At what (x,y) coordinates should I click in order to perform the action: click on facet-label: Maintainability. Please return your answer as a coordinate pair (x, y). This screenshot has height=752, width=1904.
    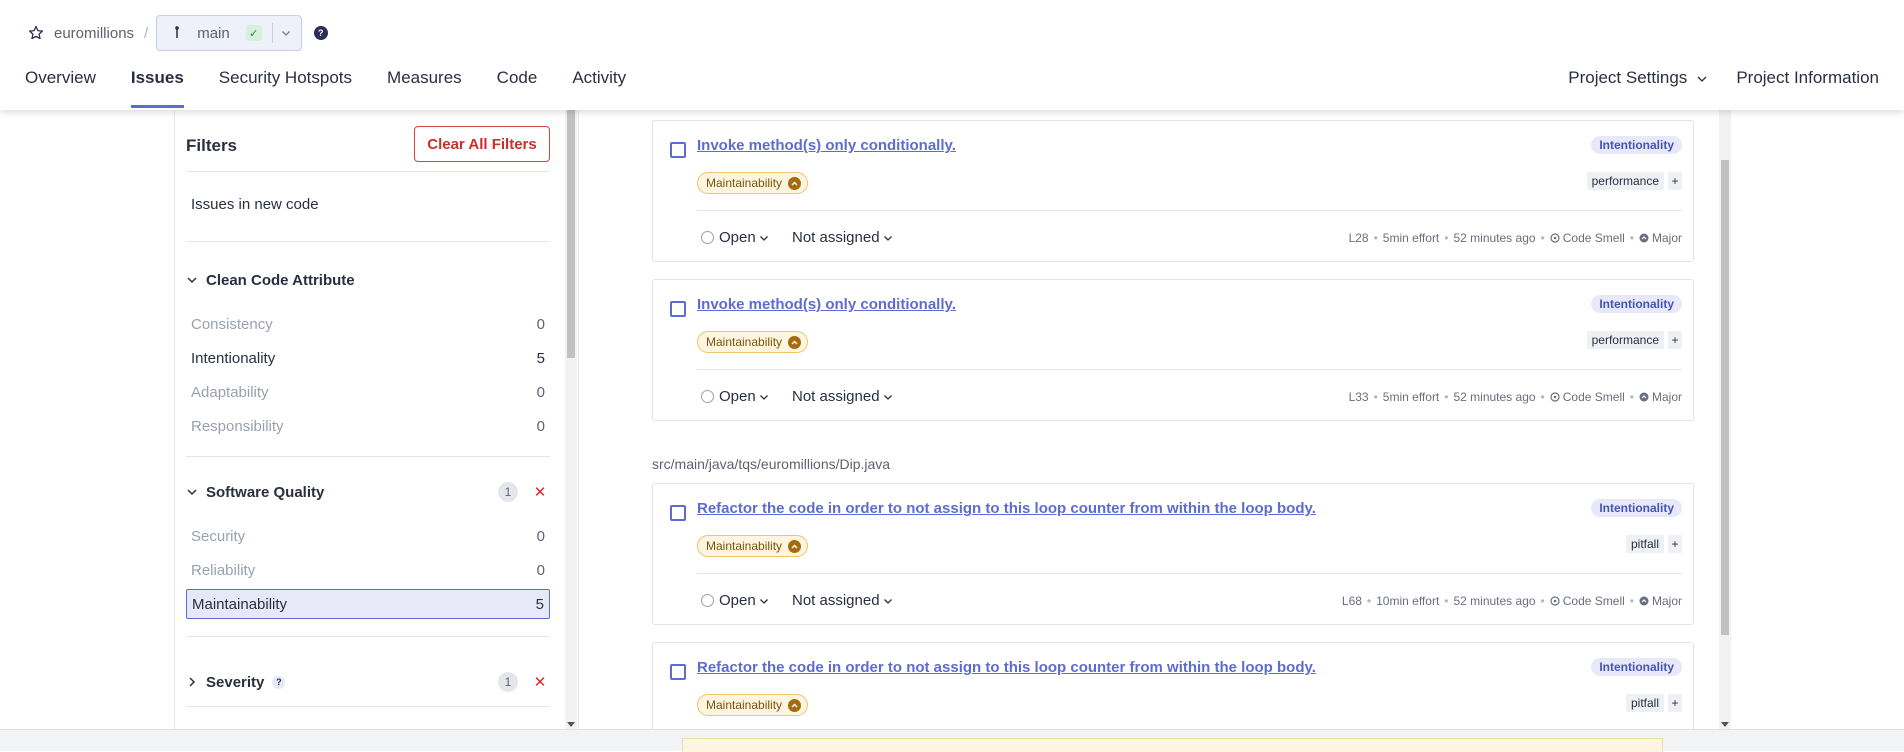
    Looking at the image, I should click on (240, 604).